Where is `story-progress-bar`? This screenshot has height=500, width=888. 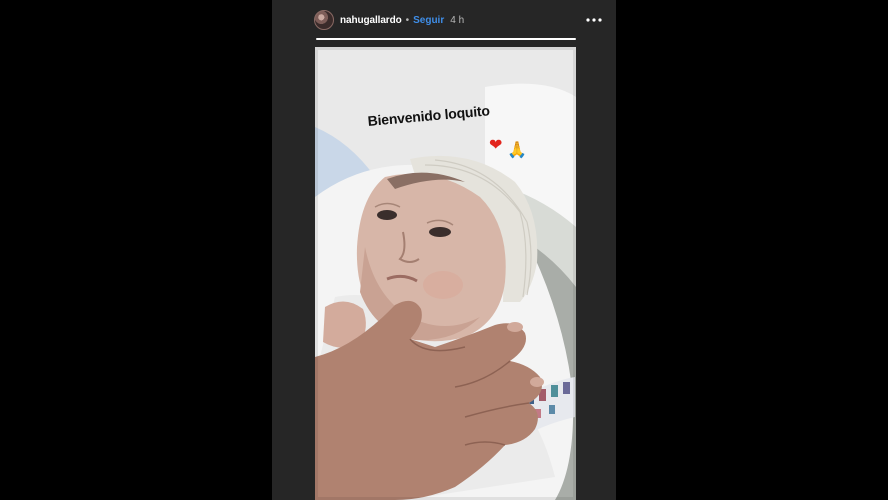 story-progress-bar is located at coordinates (446, 39).